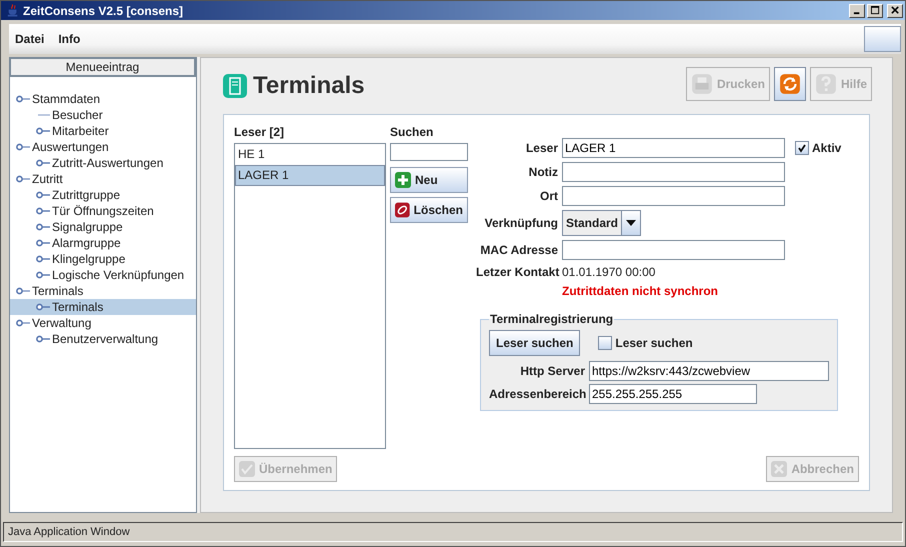 The width and height of the screenshot is (906, 547). Describe the element at coordinates (654, 343) in the screenshot. I see `checkbox-label: Leser suchen` at that location.